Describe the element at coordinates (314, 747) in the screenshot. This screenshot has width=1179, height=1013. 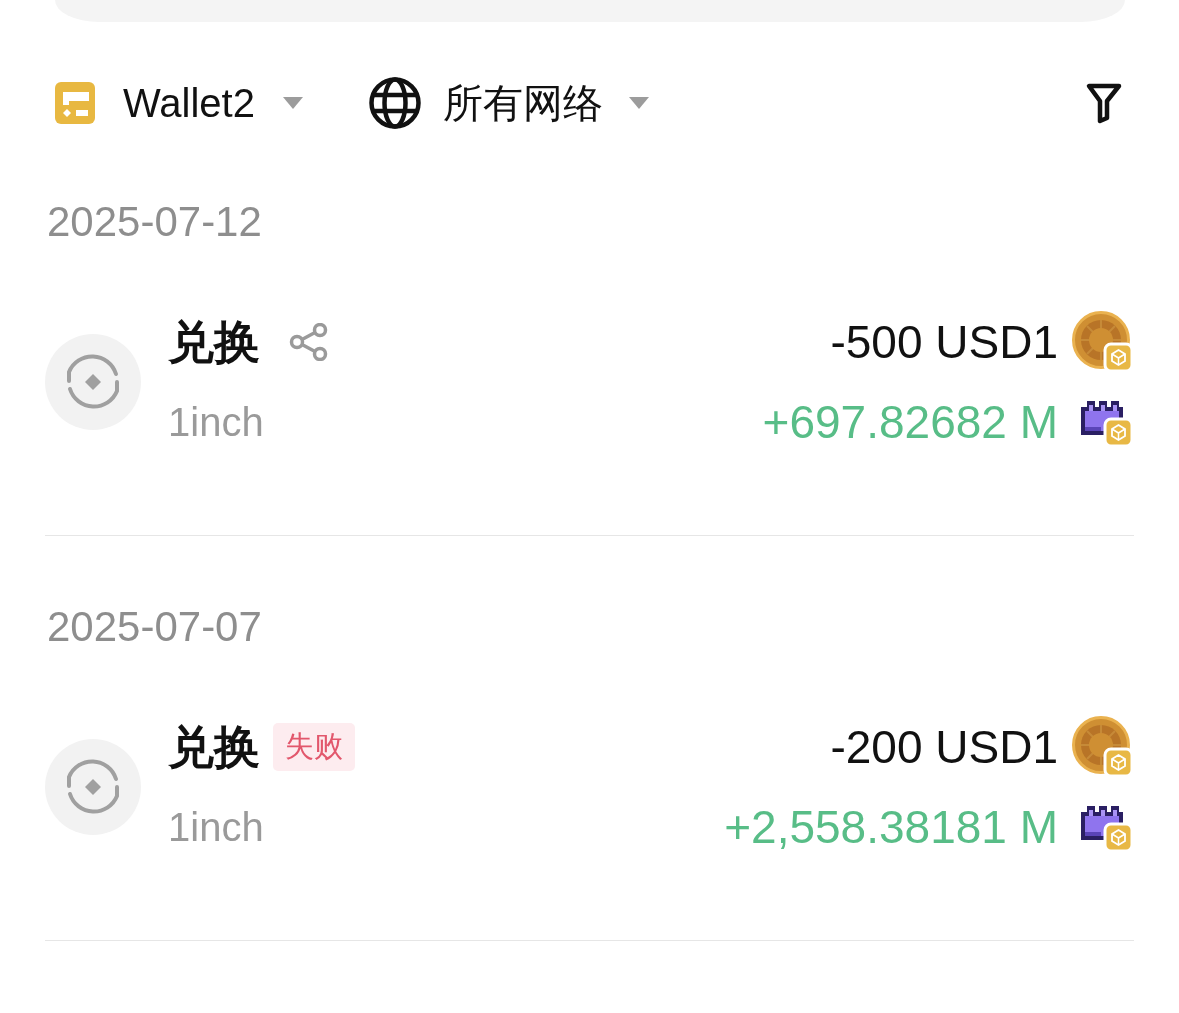
I see `status-tag: 失败` at that location.